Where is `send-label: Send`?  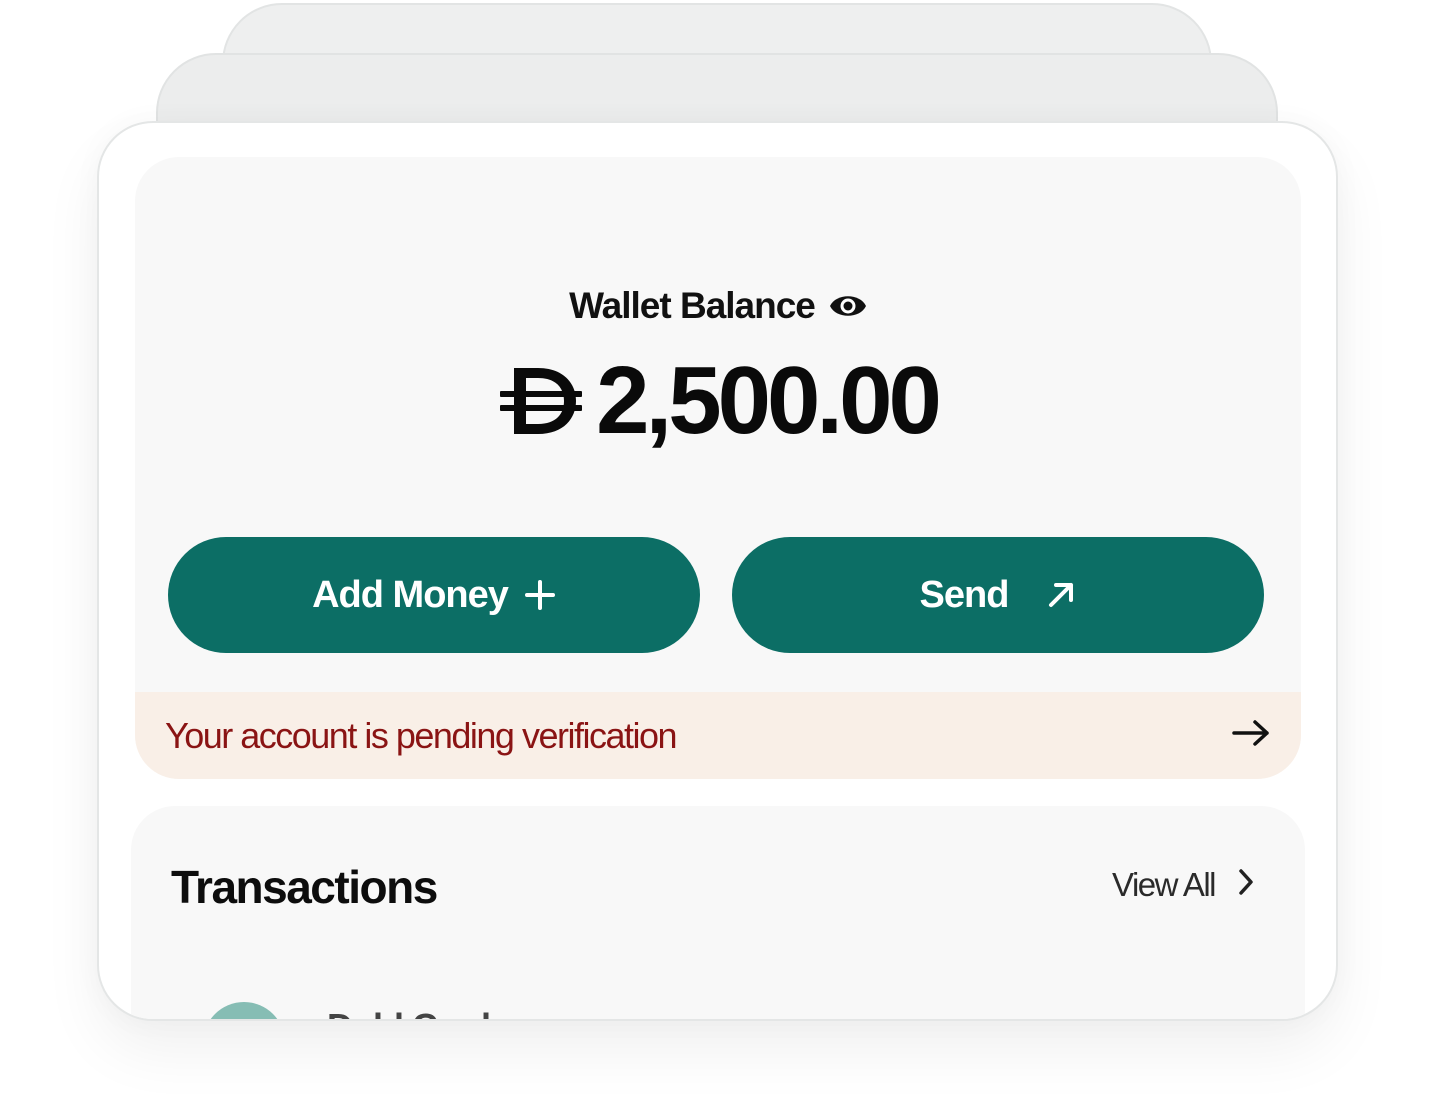
send-label: Send is located at coordinates (964, 594).